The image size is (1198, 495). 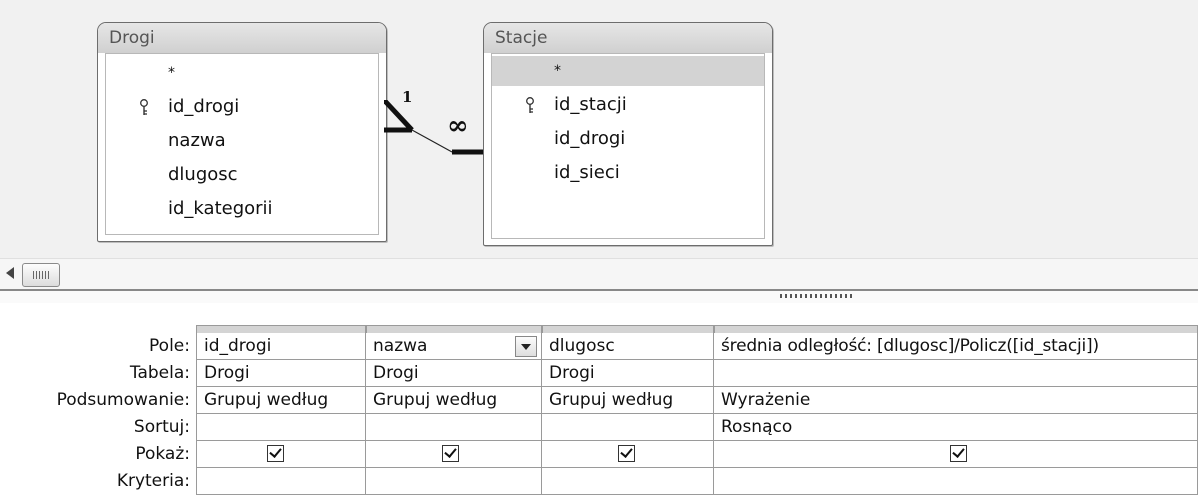 I want to click on relationship-many-label: ∞, so click(x=458, y=126).